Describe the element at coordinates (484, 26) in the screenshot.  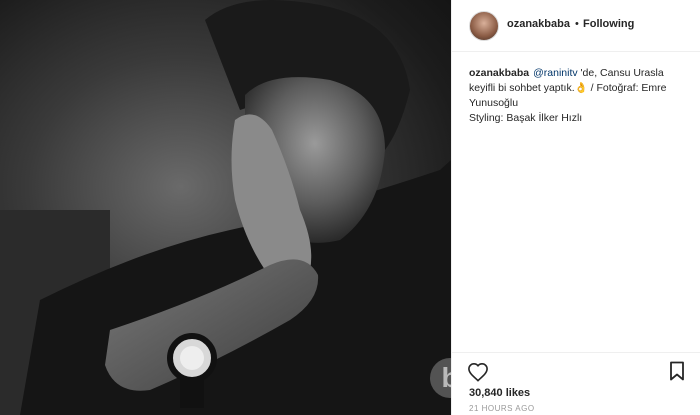
I see `avatar` at that location.